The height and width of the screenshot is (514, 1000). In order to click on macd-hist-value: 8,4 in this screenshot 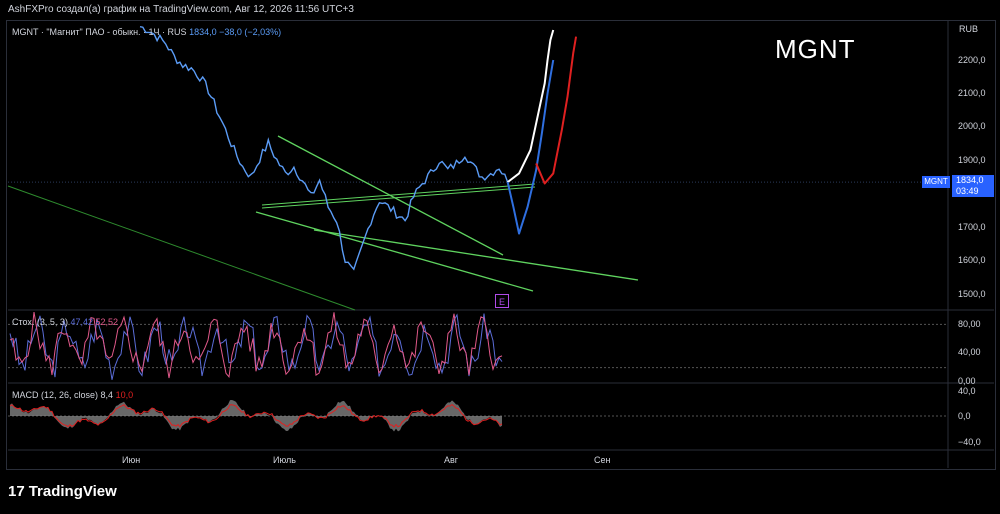, I will do `click(107, 395)`.